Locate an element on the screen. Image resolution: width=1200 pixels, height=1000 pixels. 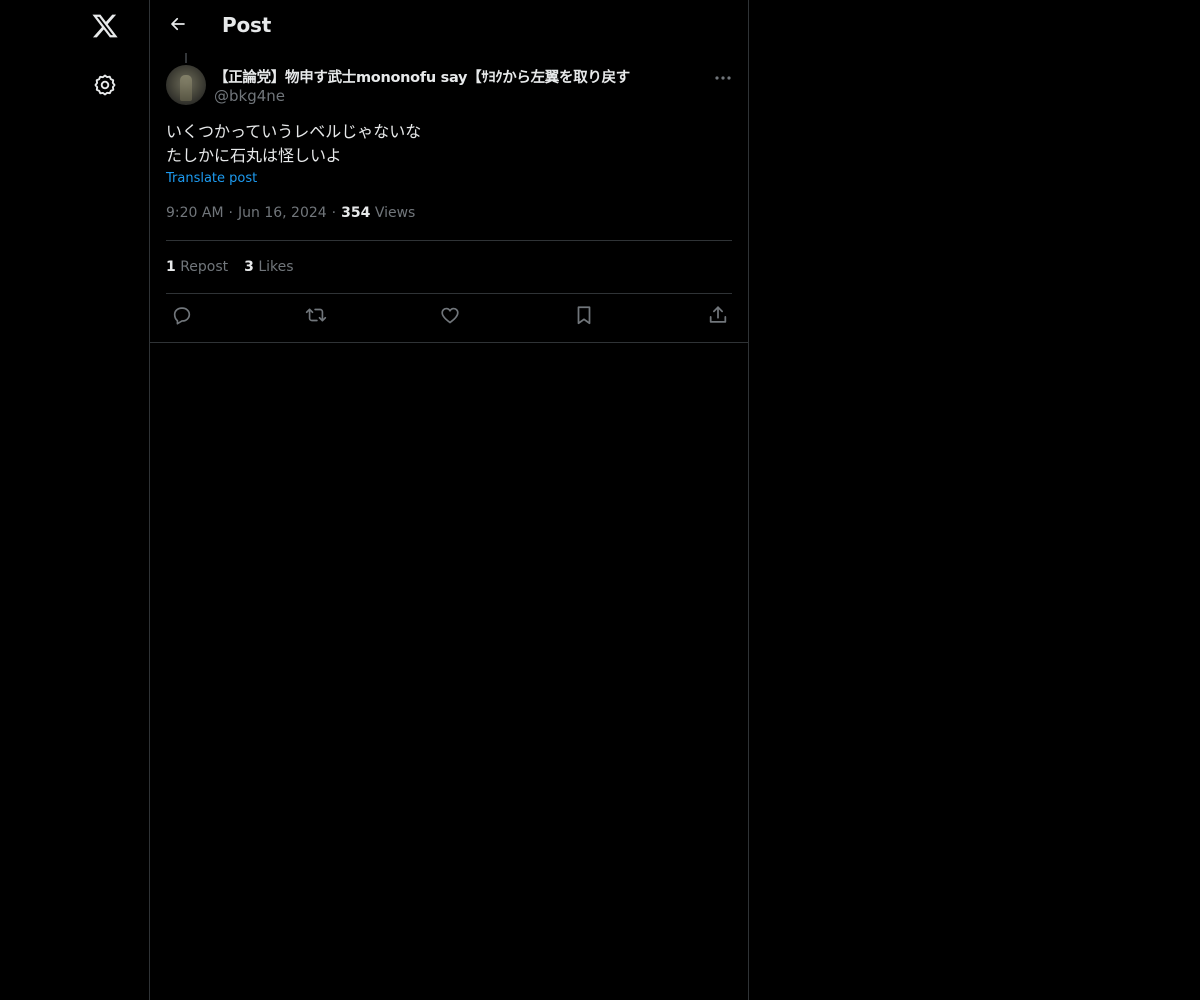
heart-icon is located at coordinates (450, 317).